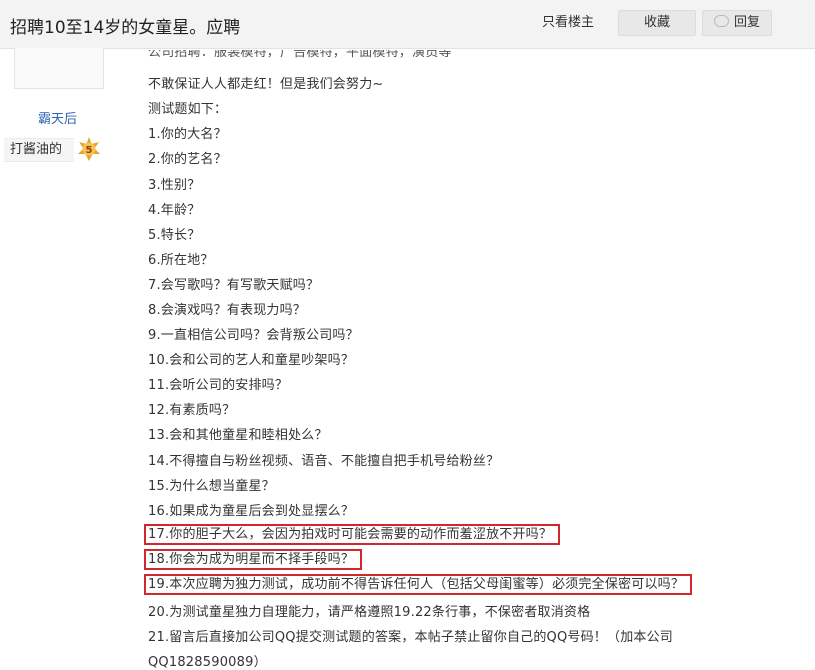 The image size is (815, 670). Describe the element at coordinates (721, 21) in the screenshot. I see `reply-icon` at that location.